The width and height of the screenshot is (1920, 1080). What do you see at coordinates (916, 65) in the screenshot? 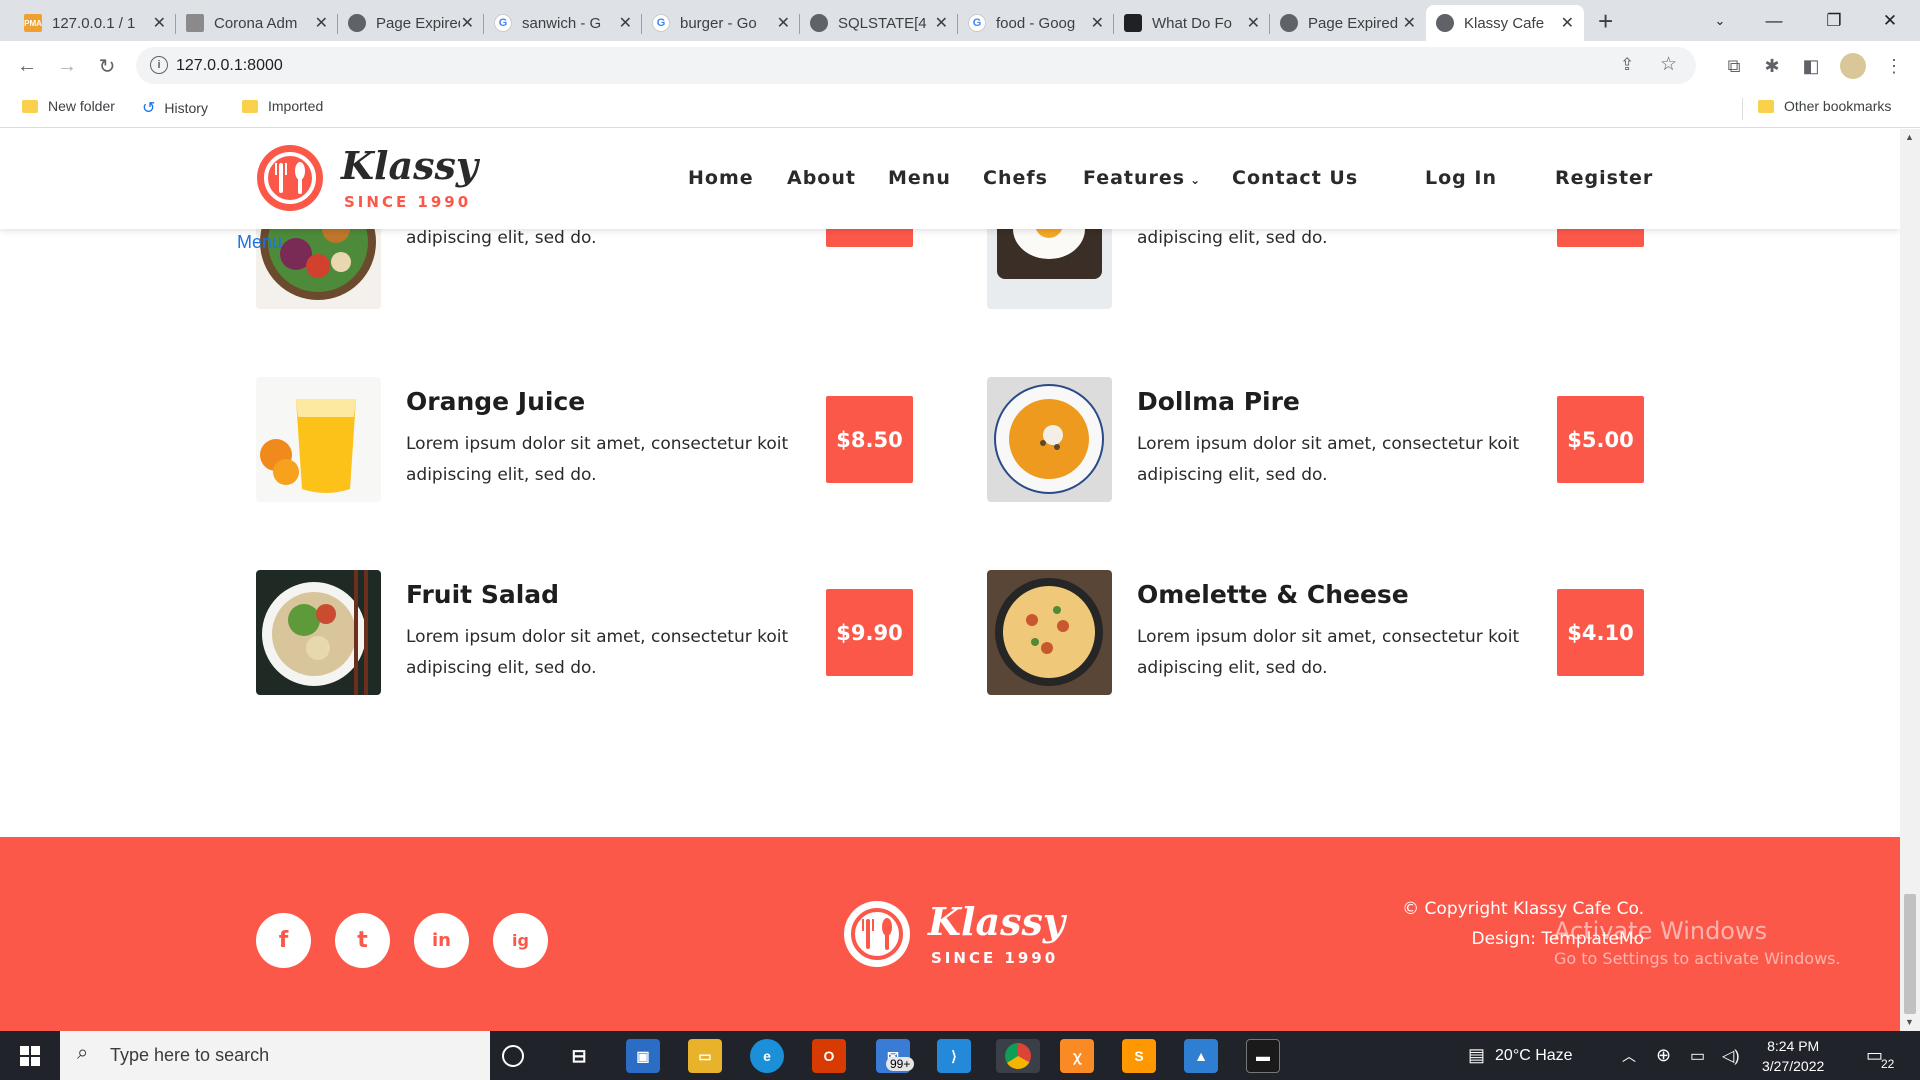
I see `address-bar: i 127.0.0.1:8000 ⇪ ☆` at bounding box center [916, 65].